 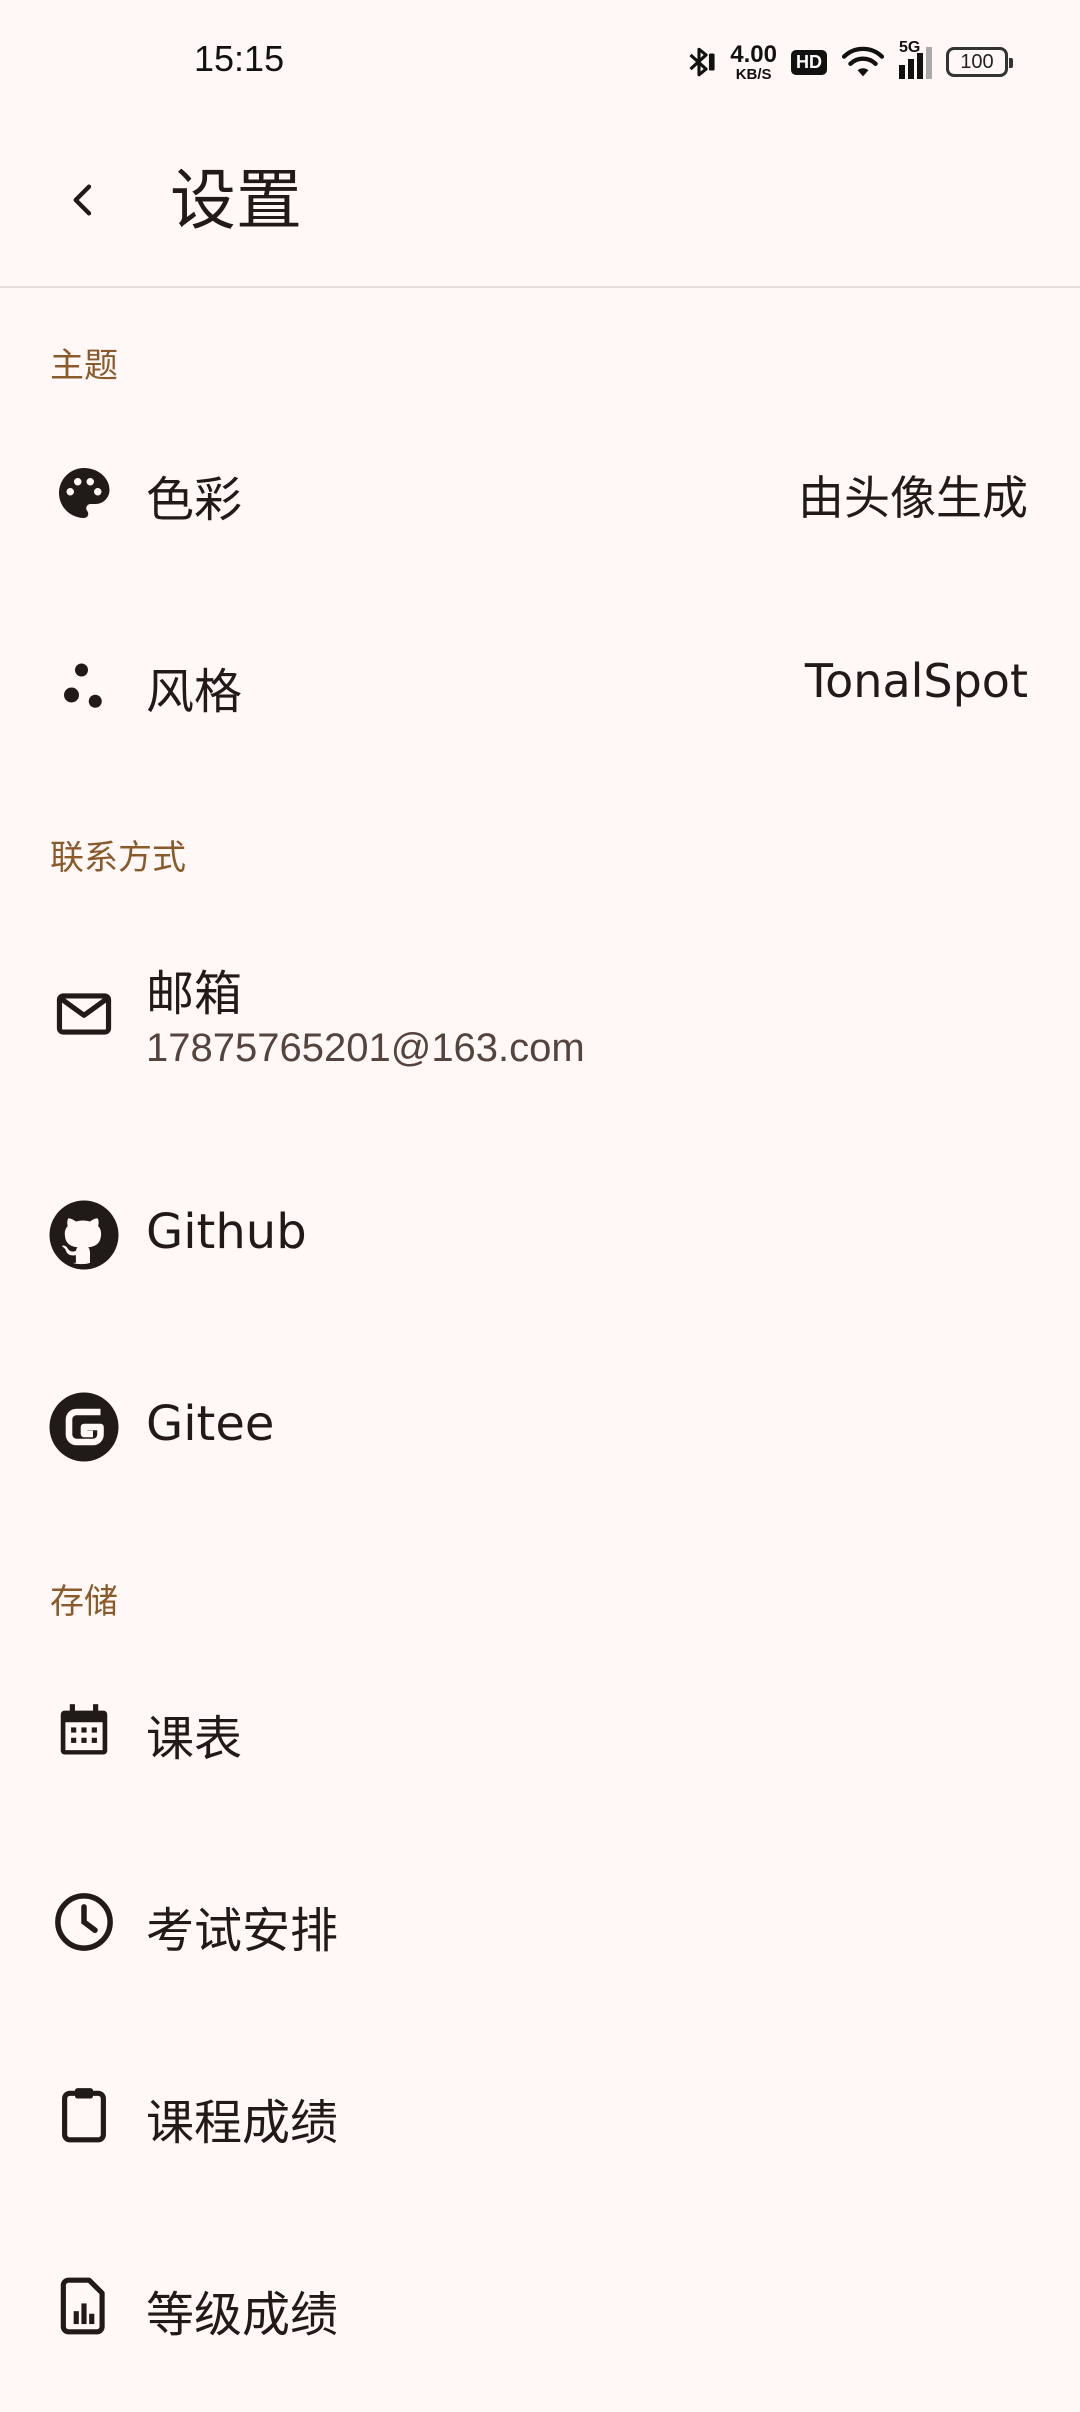 I want to click on setting-label-style: 风格, so click(x=194, y=692).